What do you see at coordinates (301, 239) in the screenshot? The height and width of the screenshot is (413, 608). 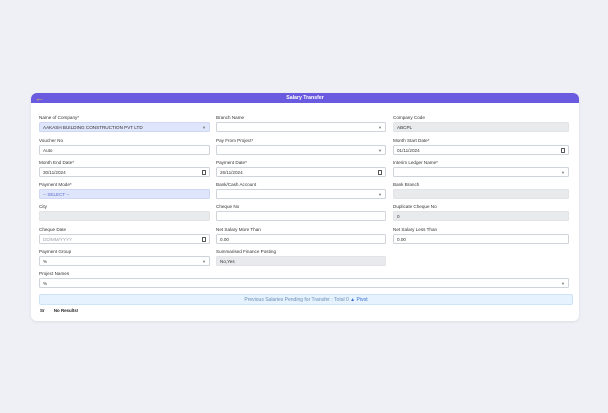 I see `net-more-field: 0.00` at bounding box center [301, 239].